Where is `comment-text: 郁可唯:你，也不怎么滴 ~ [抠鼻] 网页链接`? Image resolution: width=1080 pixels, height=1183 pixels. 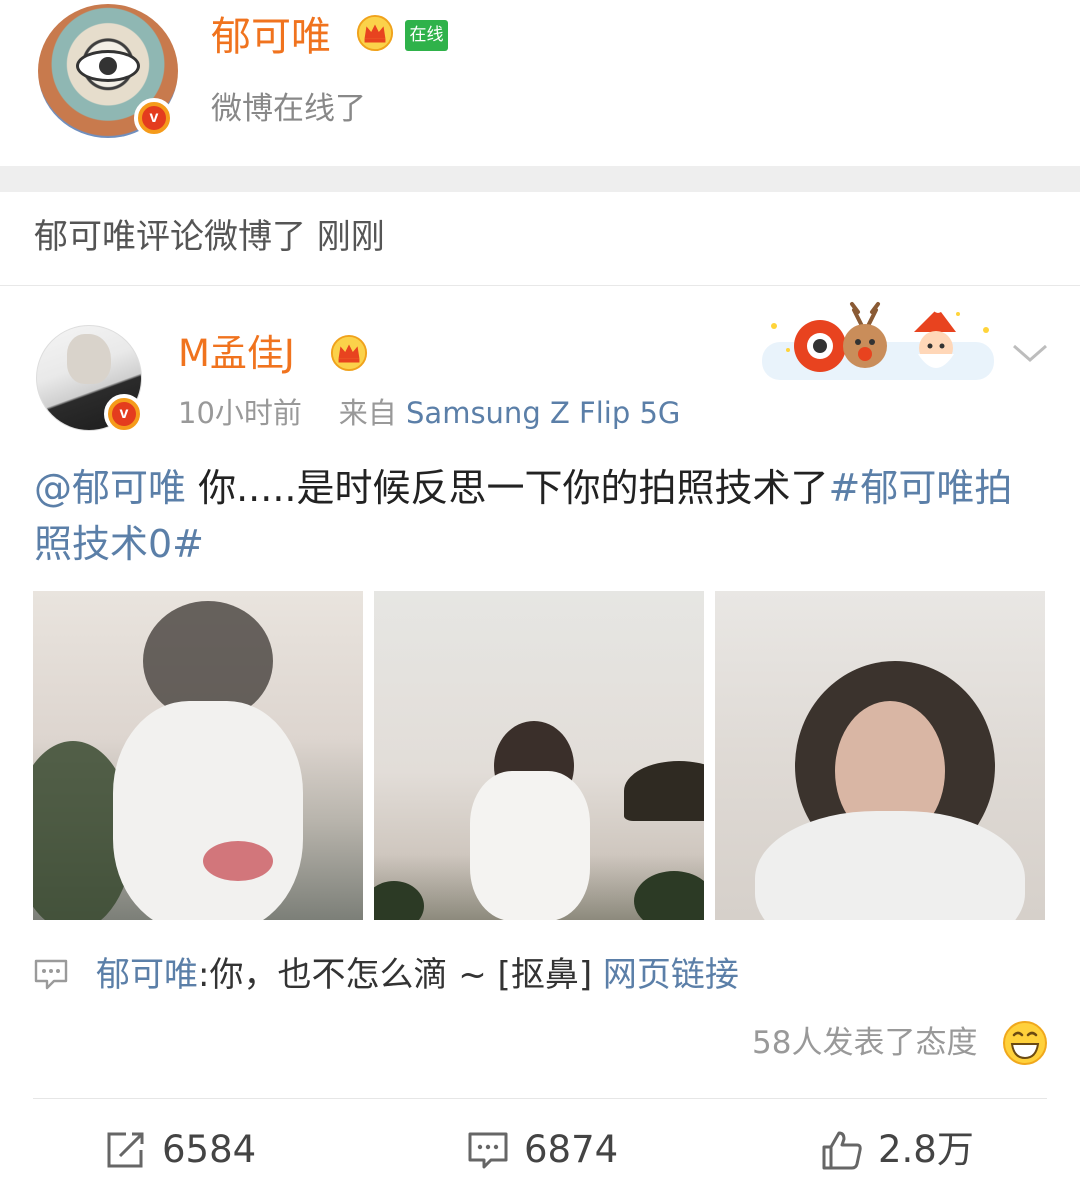 comment-text: 郁可唯:你，也不怎么滴 ~ [抠鼻] 网页链接 is located at coordinates (417, 975).